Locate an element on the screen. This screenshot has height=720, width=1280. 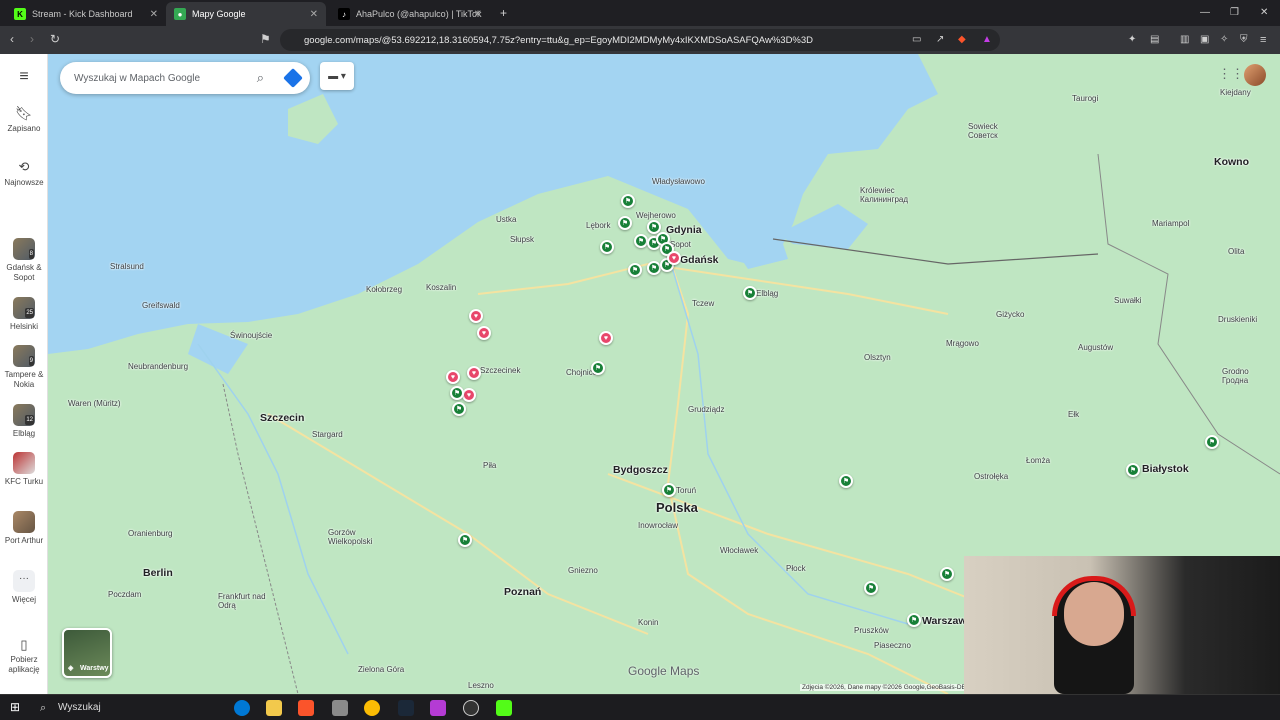
apps-grid-icon: ⋮⋮ is located at coordinates (1231, 74).